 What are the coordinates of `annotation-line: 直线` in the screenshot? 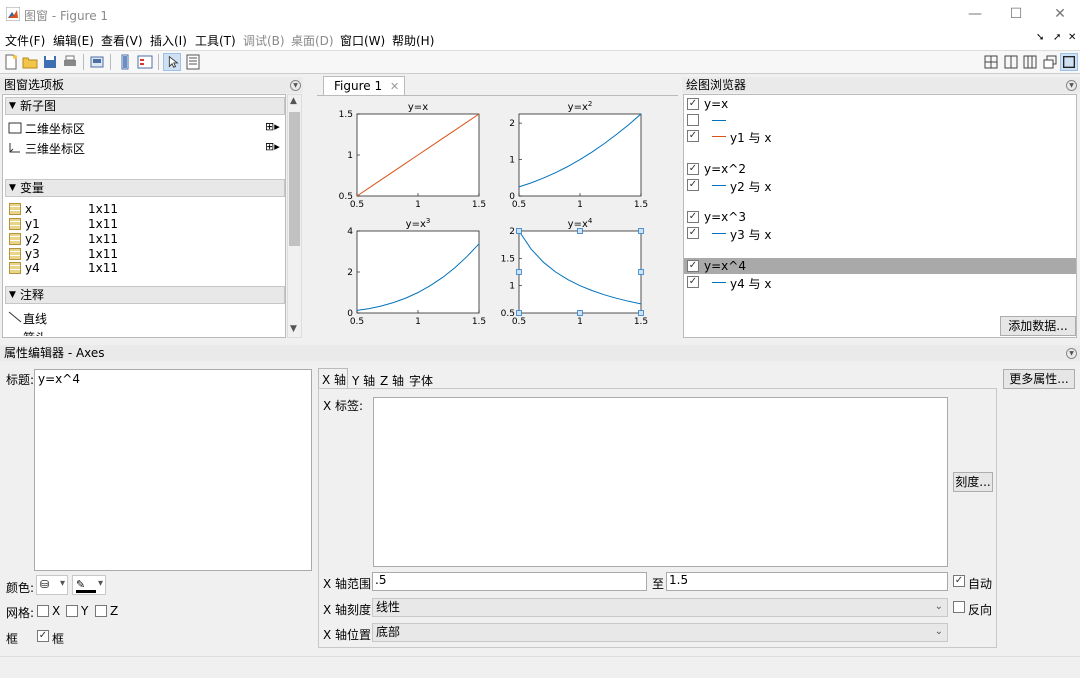 It's located at (35, 318).